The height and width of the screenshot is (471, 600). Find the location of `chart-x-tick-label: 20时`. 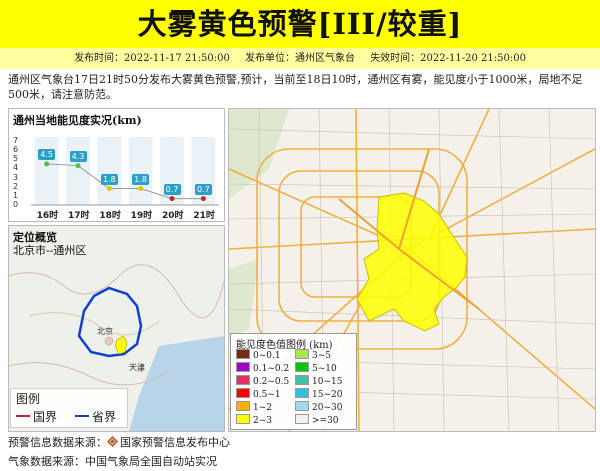

chart-x-tick-label: 20时 is located at coordinates (173, 216).